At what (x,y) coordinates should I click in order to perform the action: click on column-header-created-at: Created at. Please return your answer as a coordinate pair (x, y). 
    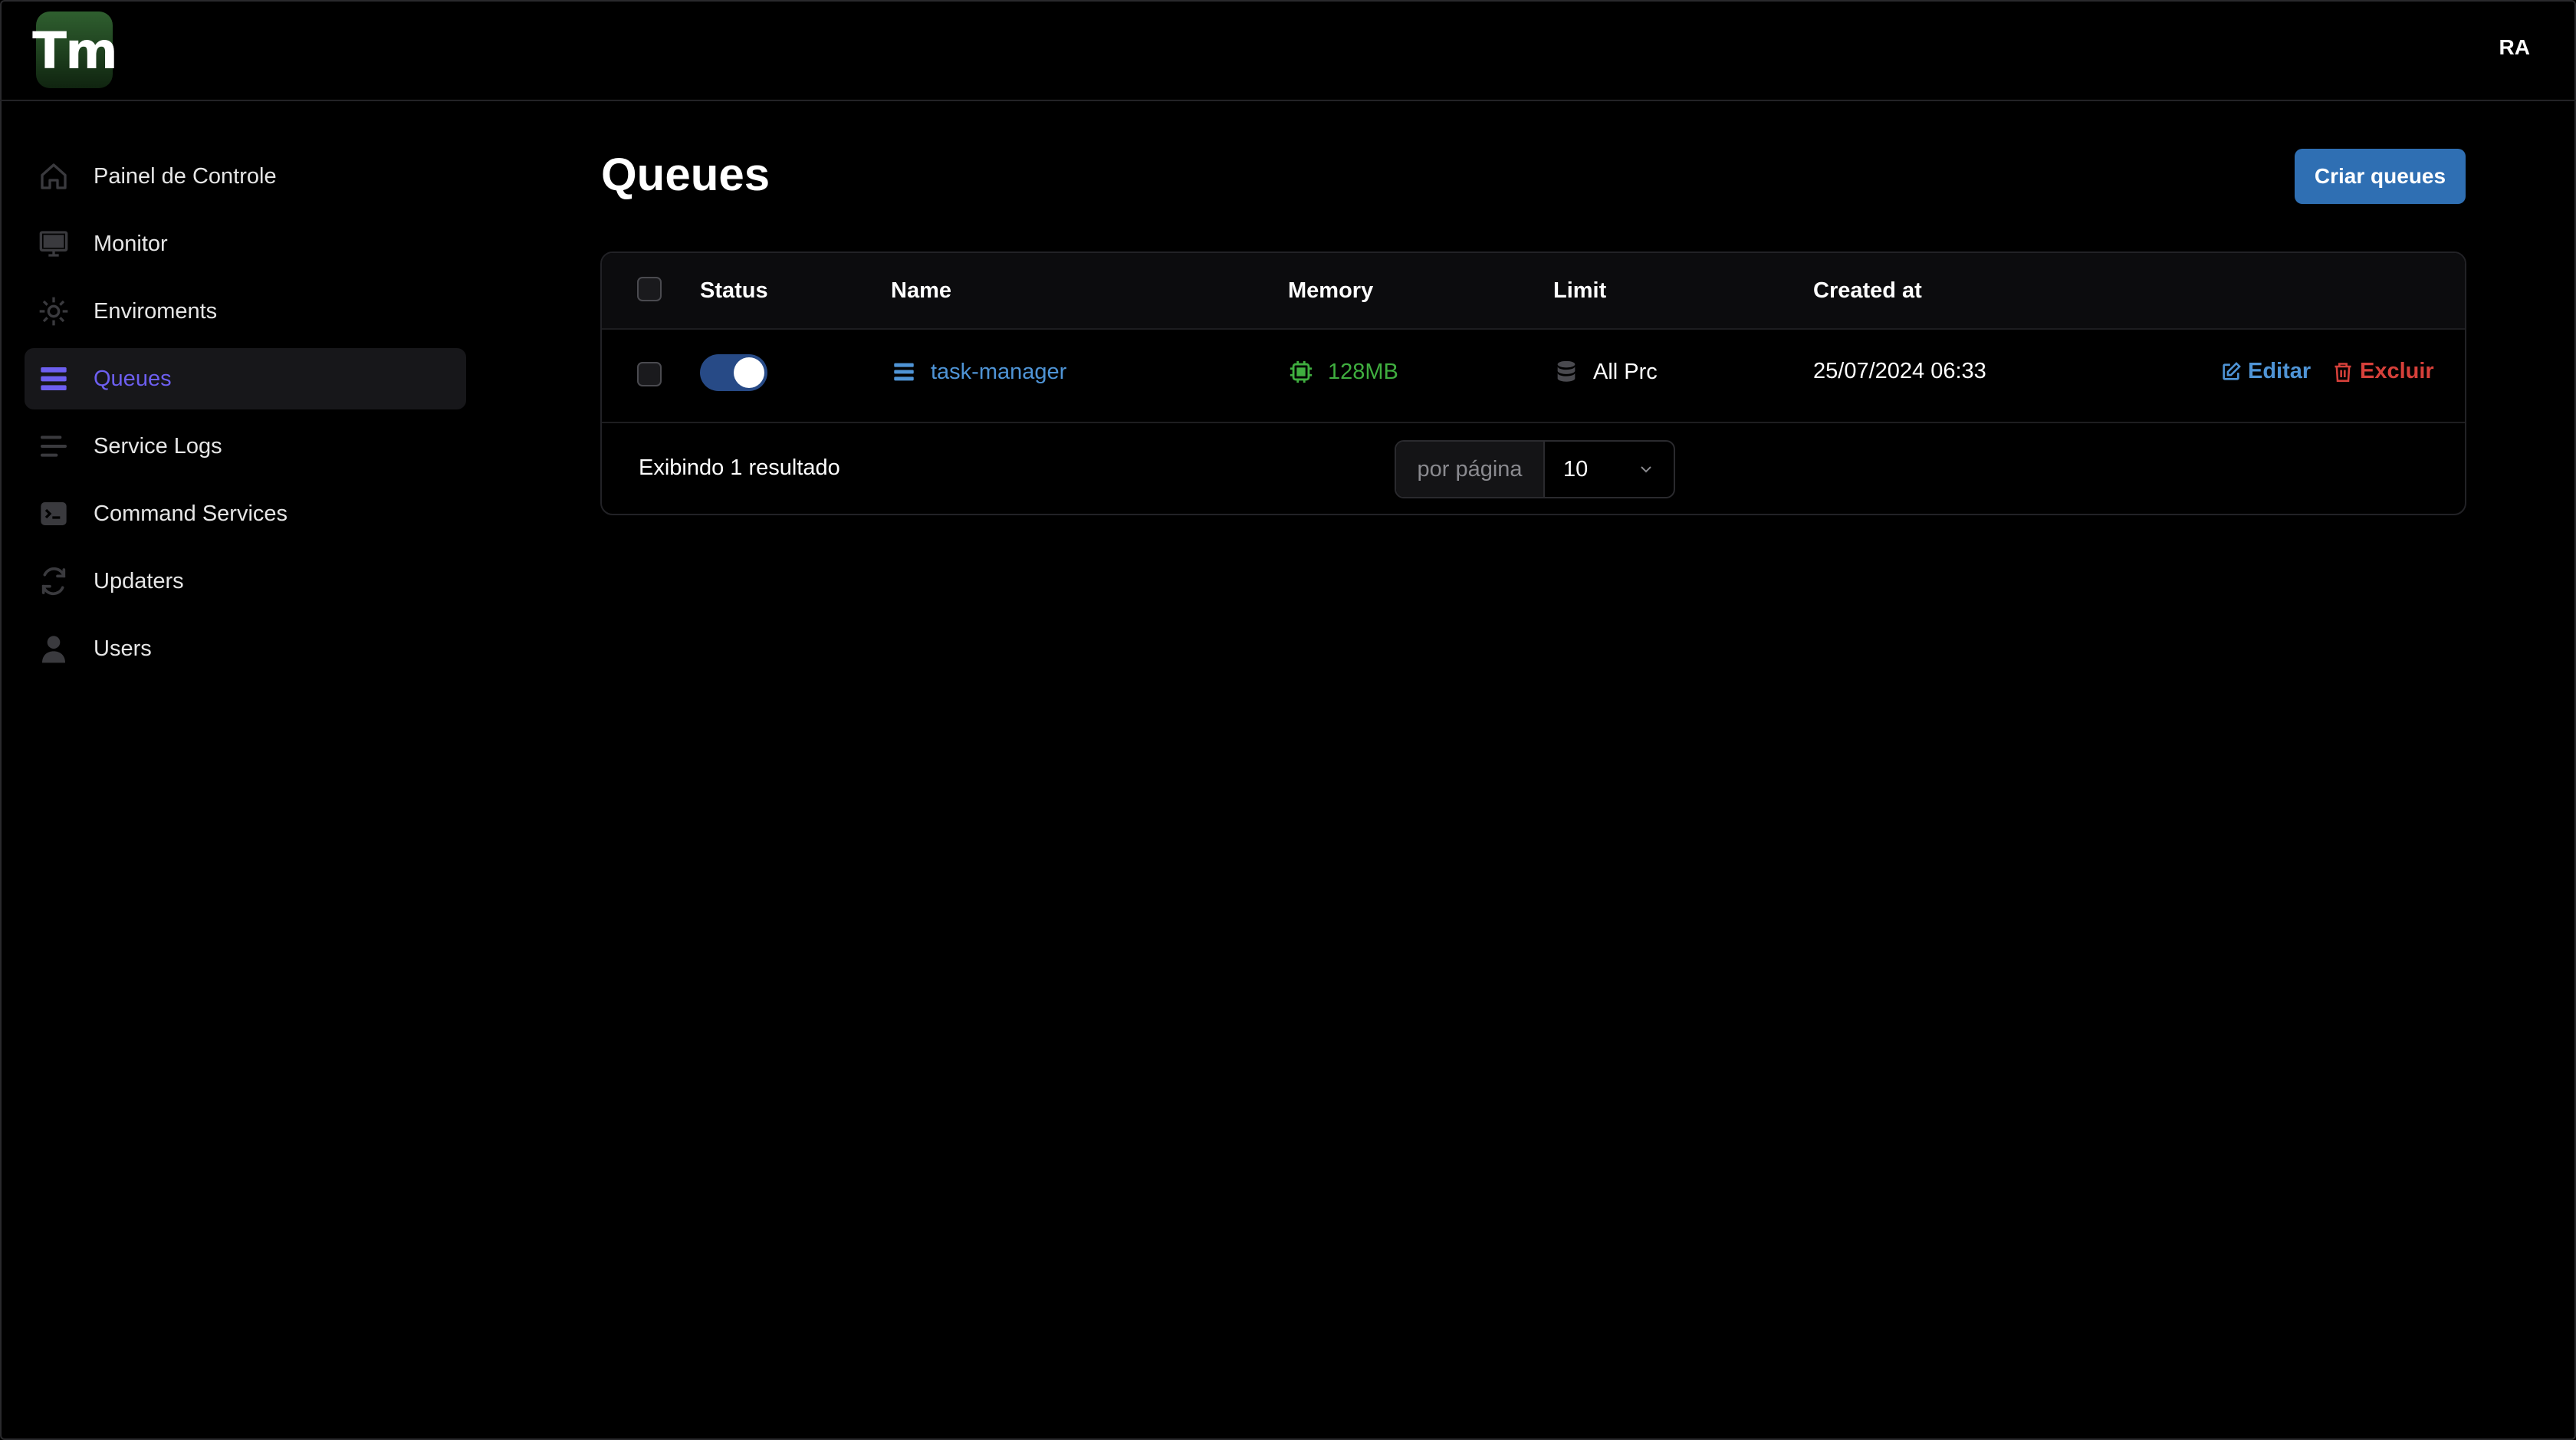
    Looking at the image, I should click on (1868, 291).